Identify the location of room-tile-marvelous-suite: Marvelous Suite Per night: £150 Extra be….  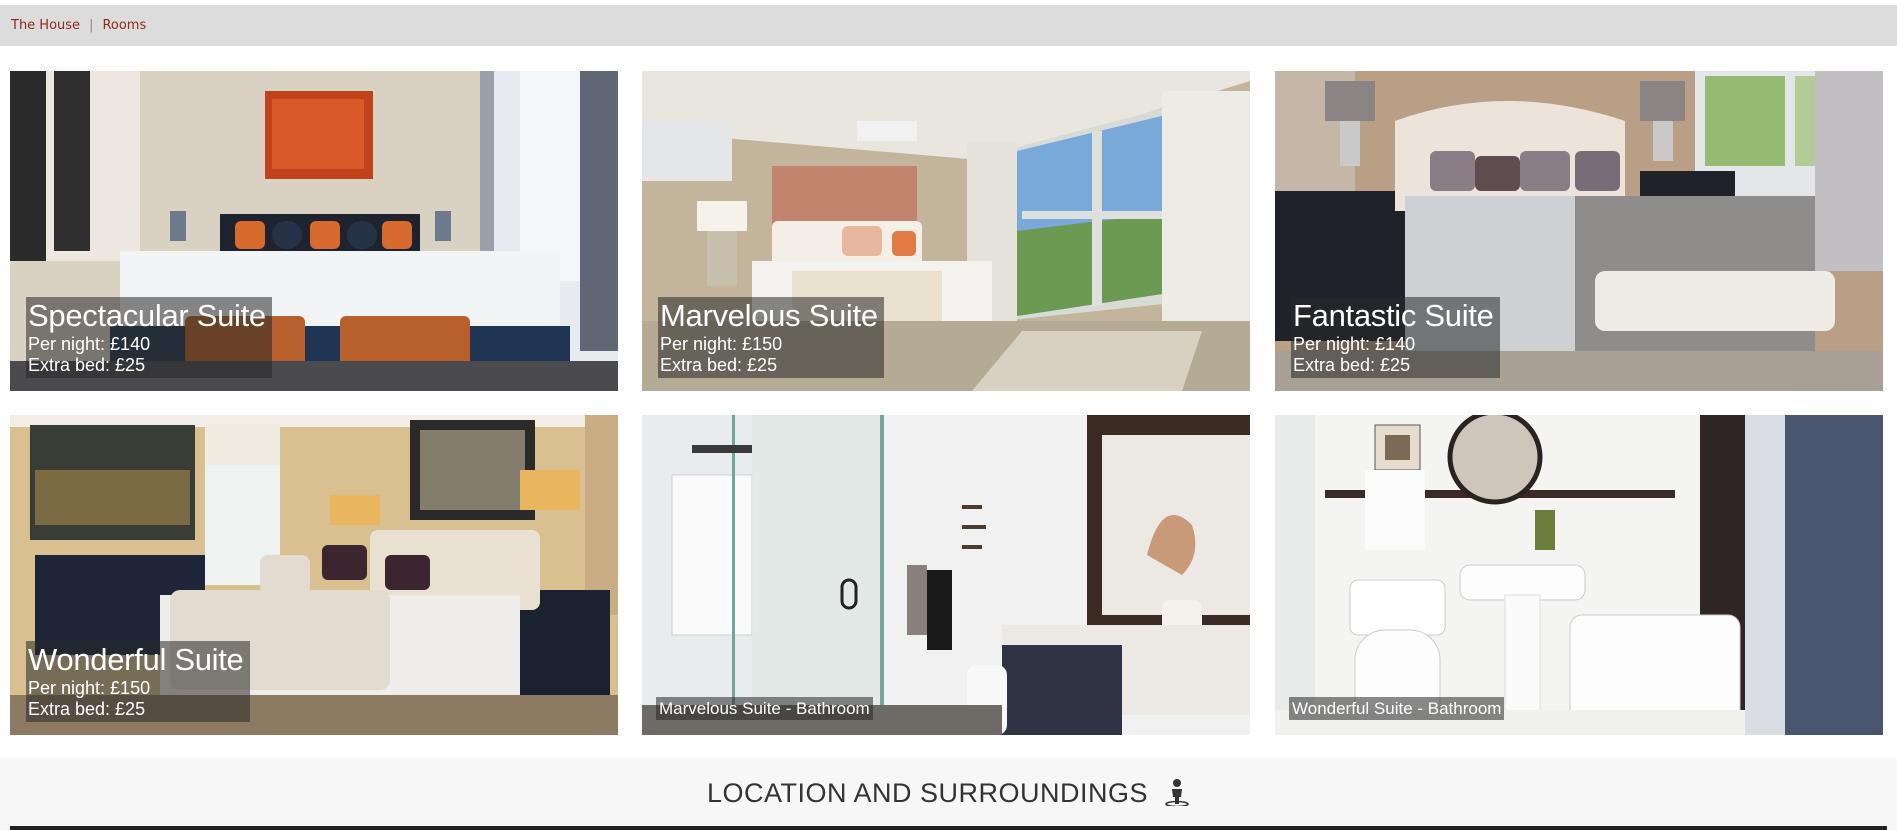
(946, 231).